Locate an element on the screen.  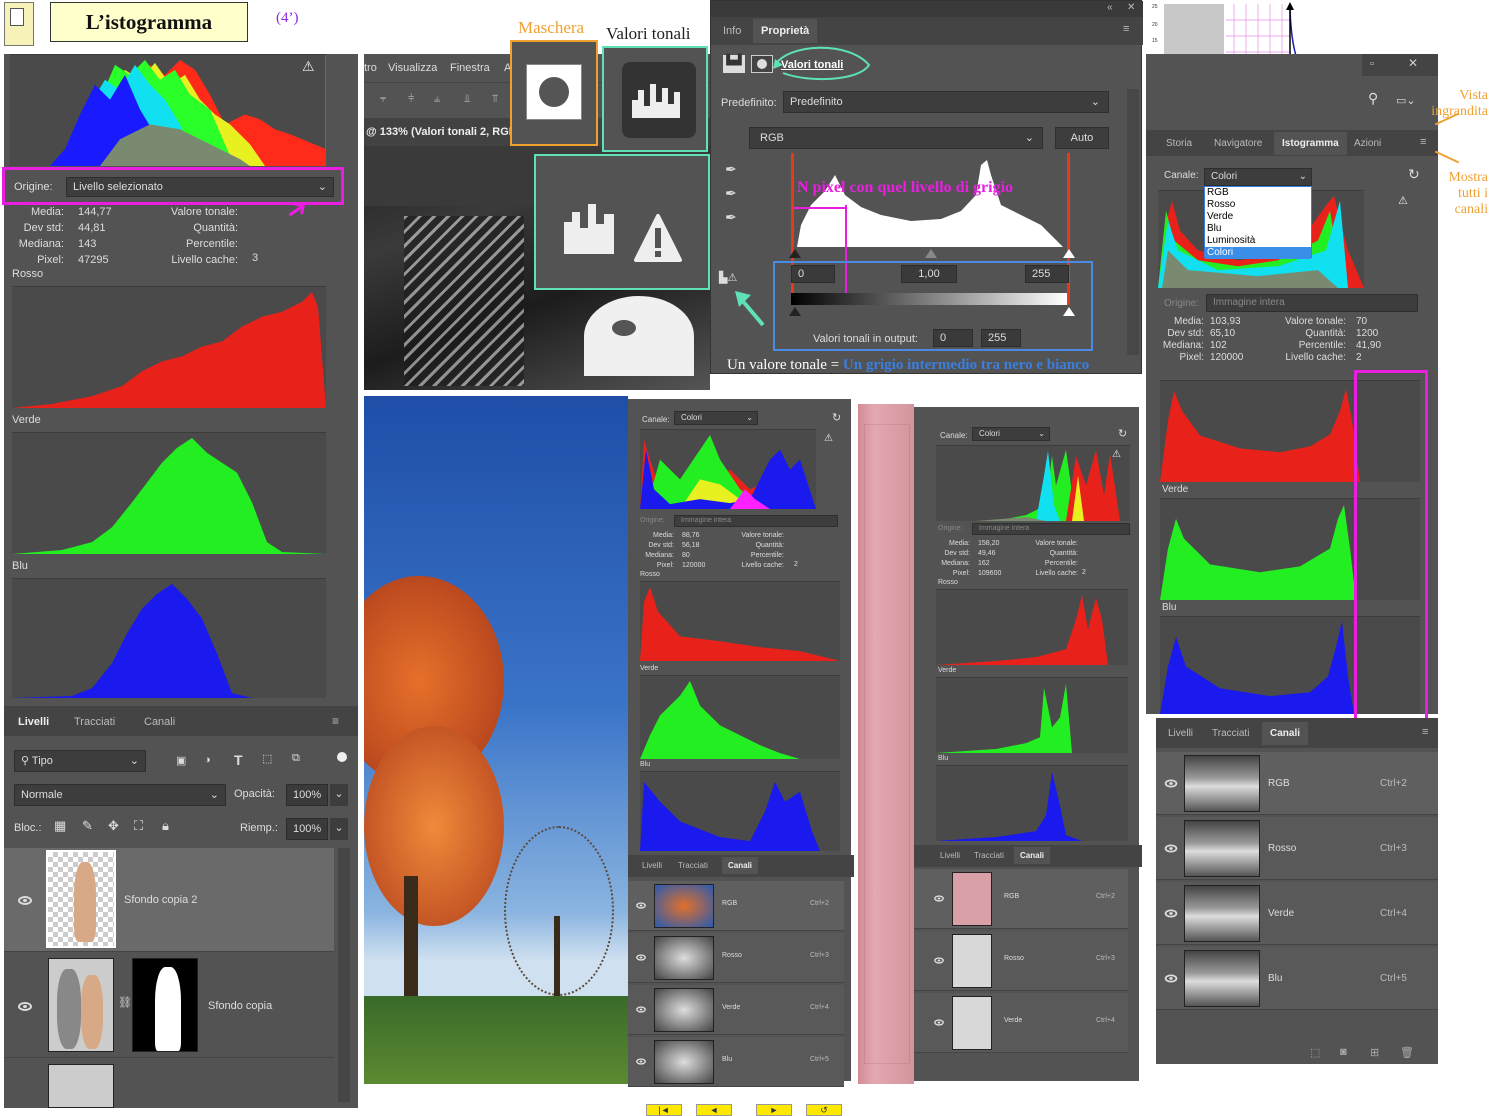
clip-warning-icon: ▙⚠ is located at coordinates (728, 277).